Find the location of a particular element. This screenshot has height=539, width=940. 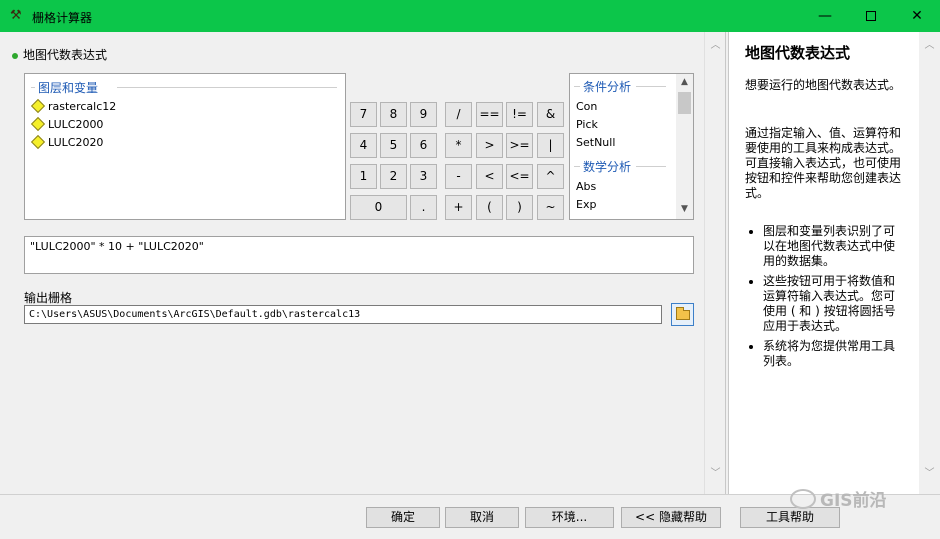

window-title: 栅格计算器 is located at coordinates (62, 18).